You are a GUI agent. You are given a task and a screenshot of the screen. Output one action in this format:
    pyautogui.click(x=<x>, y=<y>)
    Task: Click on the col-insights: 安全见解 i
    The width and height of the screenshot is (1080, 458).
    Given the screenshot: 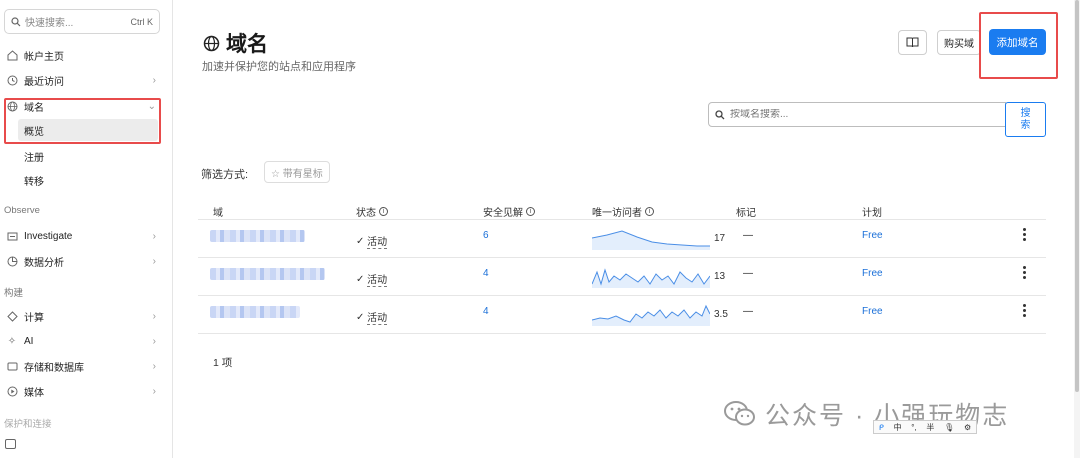 What is the action you would take?
    pyautogui.click(x=509, y=211)
    